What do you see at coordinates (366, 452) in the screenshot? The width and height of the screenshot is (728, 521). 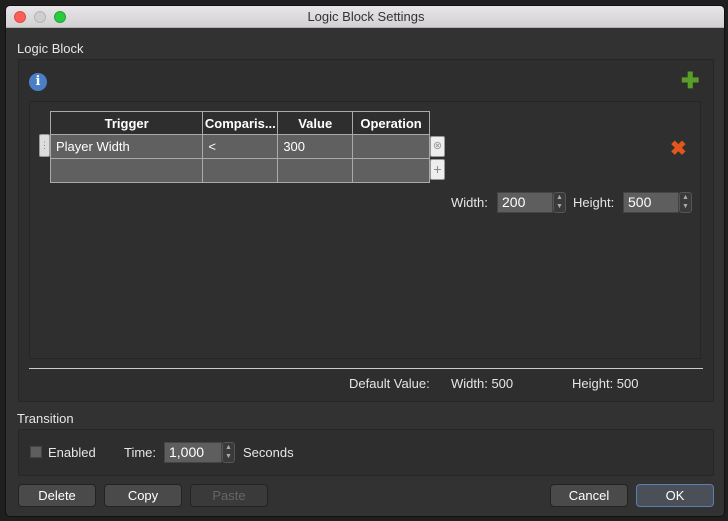 I see `transition-group` at bounding box center [366, 452].